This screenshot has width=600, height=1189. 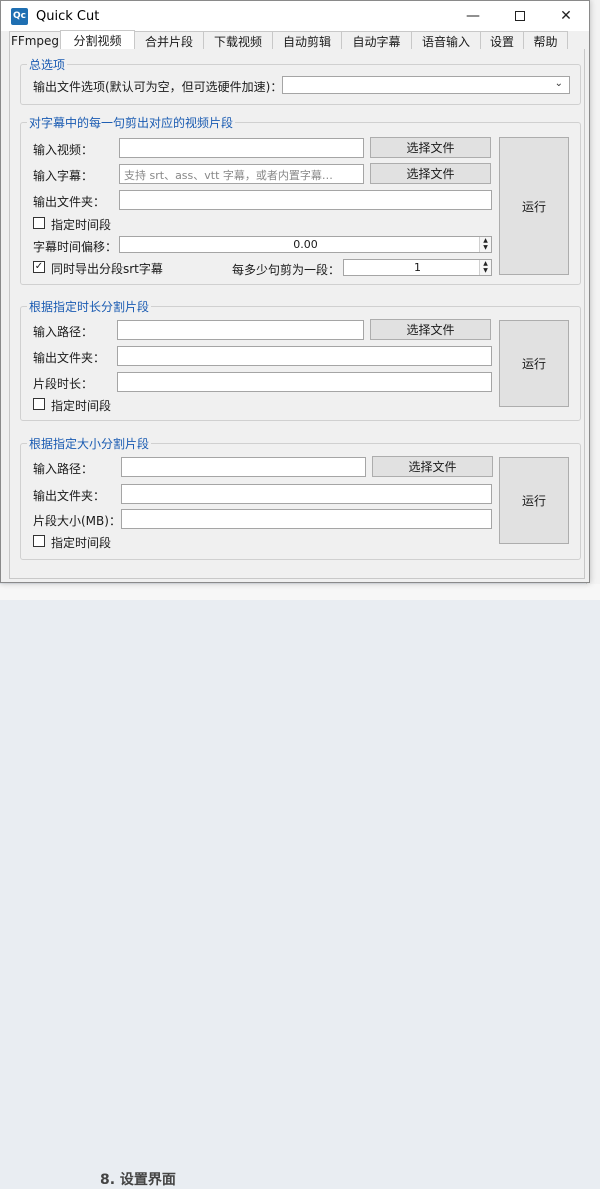 I want to click on maximize-button, so click(x=520, y=16).